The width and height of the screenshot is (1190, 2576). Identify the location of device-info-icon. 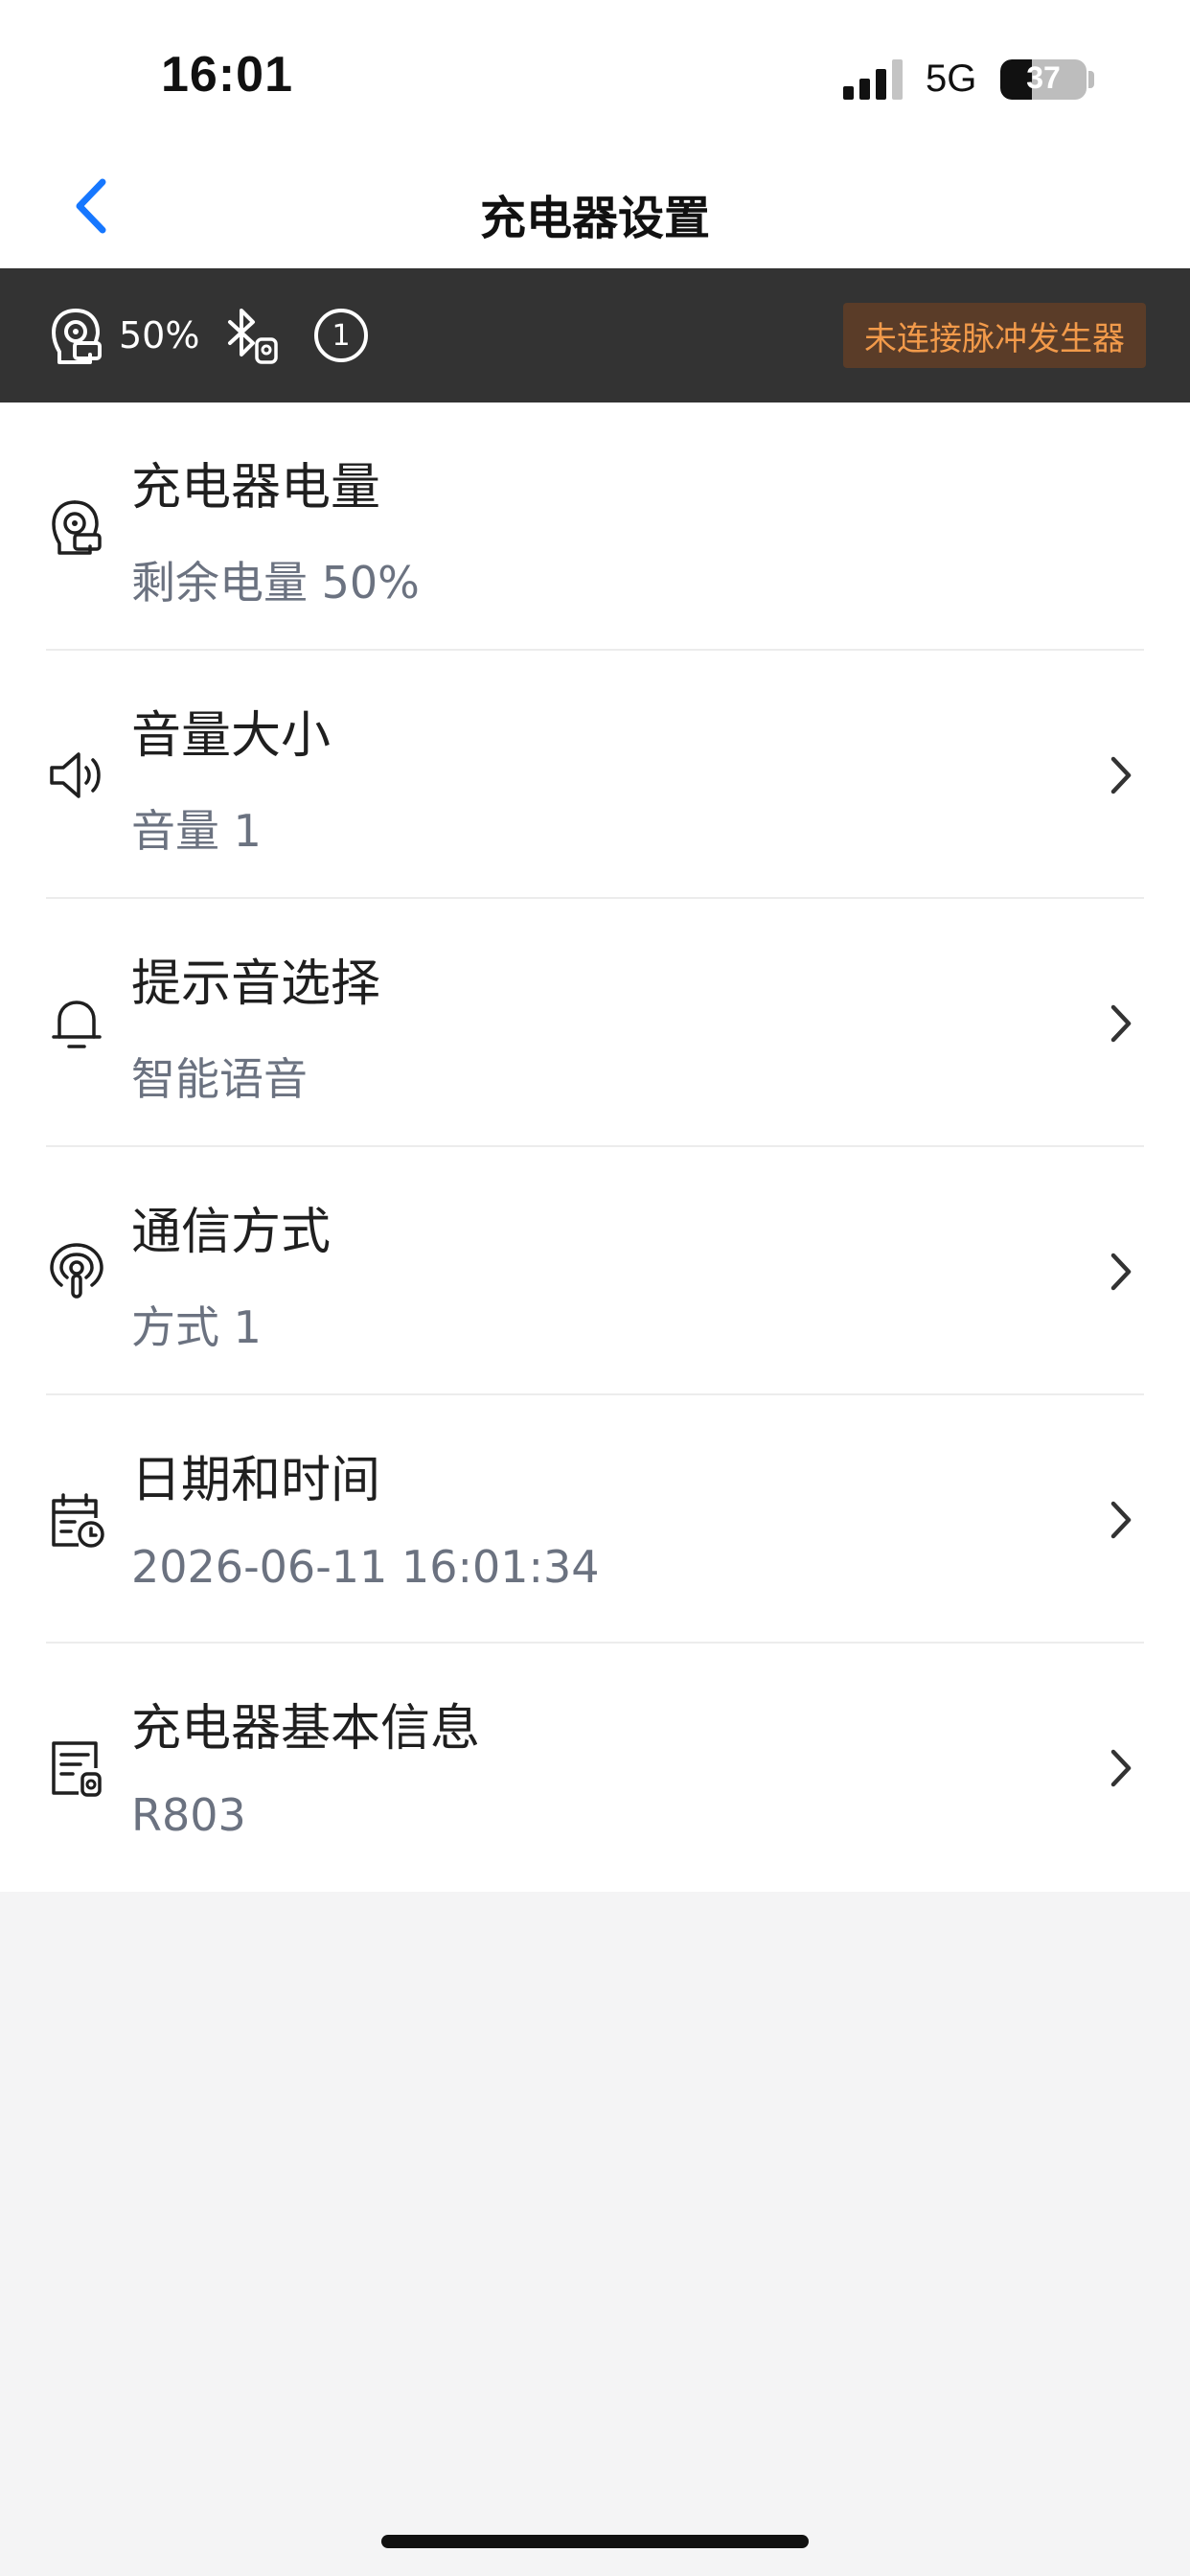
(77, 1769).